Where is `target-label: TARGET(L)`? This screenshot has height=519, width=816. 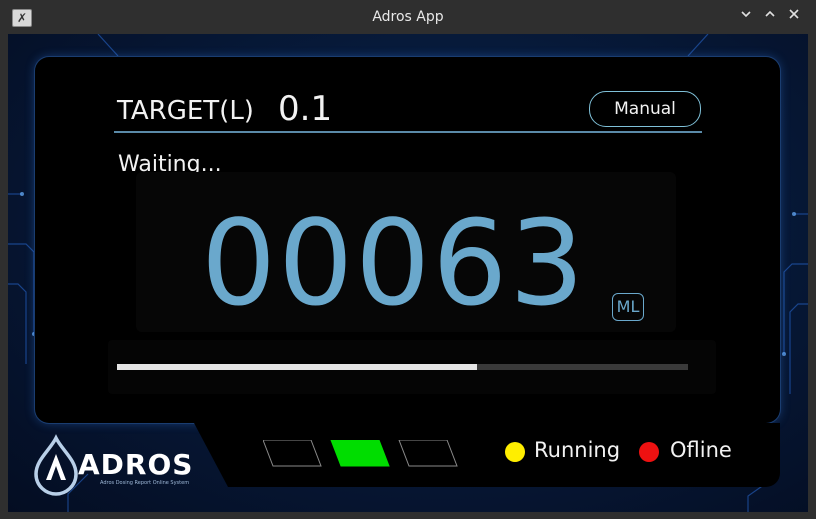
target-label: TARGET(L) is located at coordinates (185, 111).